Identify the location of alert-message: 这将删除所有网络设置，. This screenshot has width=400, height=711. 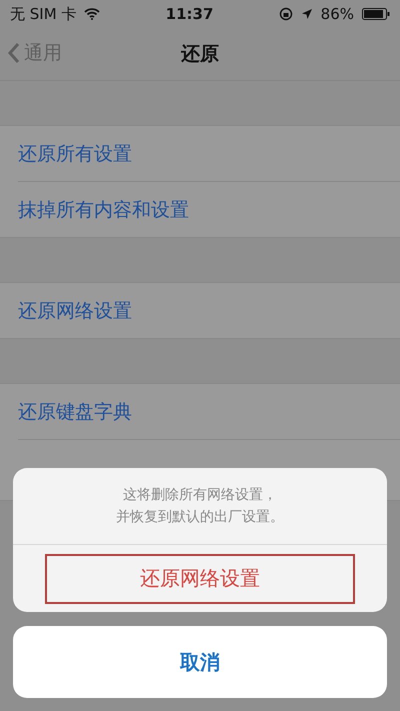
(200, 495).